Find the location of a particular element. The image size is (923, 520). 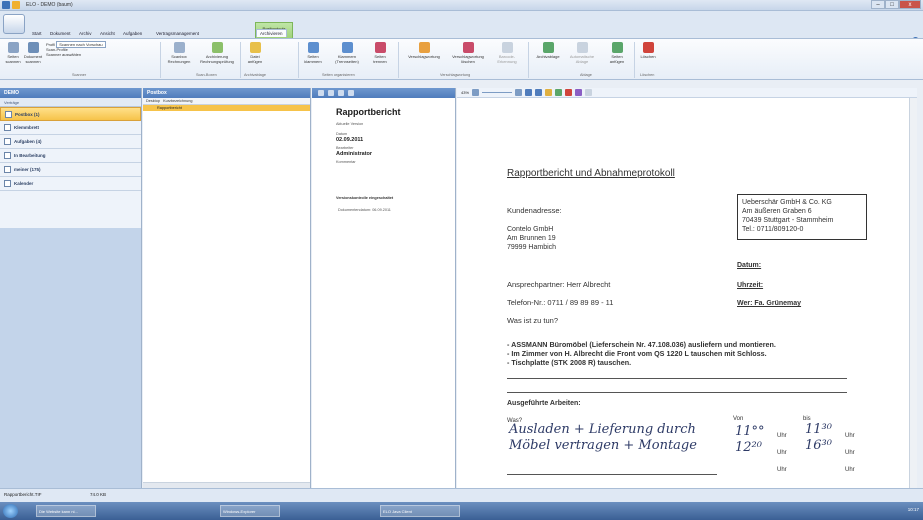

ansprechpartner: Ansprechpartner: Herr Albrecht is located at coordinates (559, 284).